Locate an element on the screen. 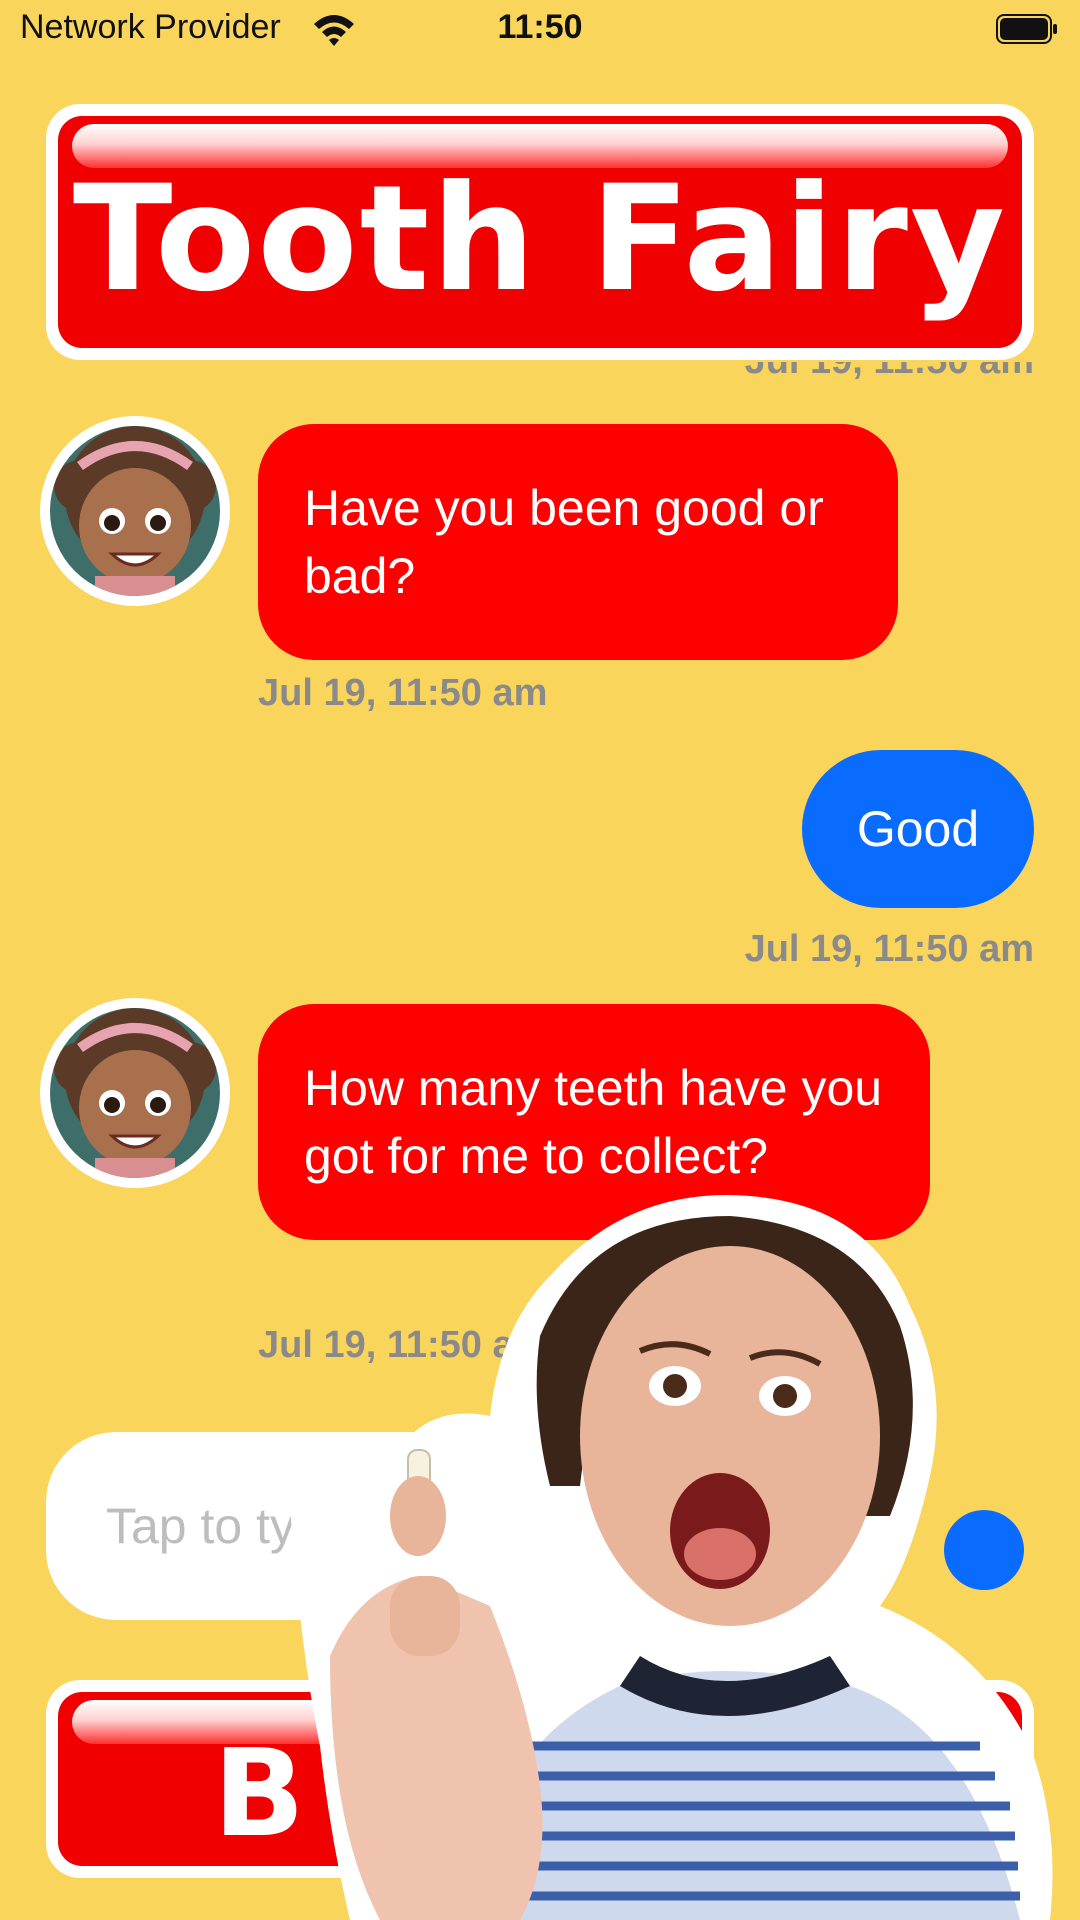 The width and height of the screenshot is (1080, 1920). status-time: 11:50 is located at coordinates (540, 27).